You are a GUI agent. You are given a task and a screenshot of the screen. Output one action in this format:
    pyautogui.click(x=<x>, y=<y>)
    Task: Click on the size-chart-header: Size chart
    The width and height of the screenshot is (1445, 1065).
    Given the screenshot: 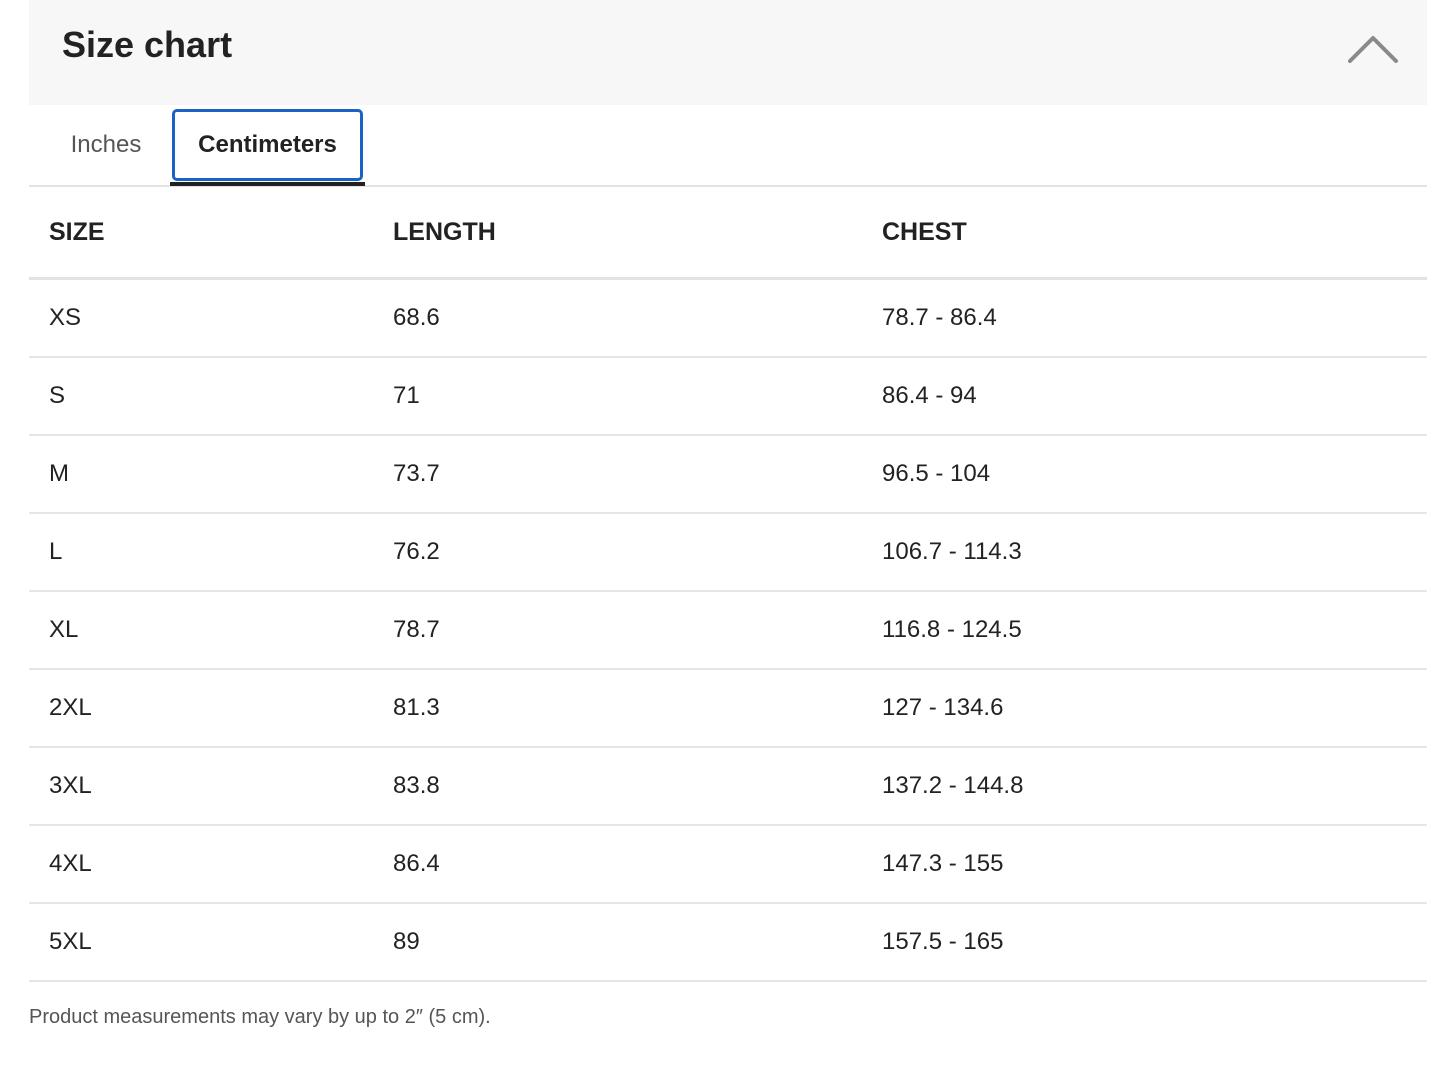 What is the action you would take?
    pyautogui.click(x=728, y=52)
    